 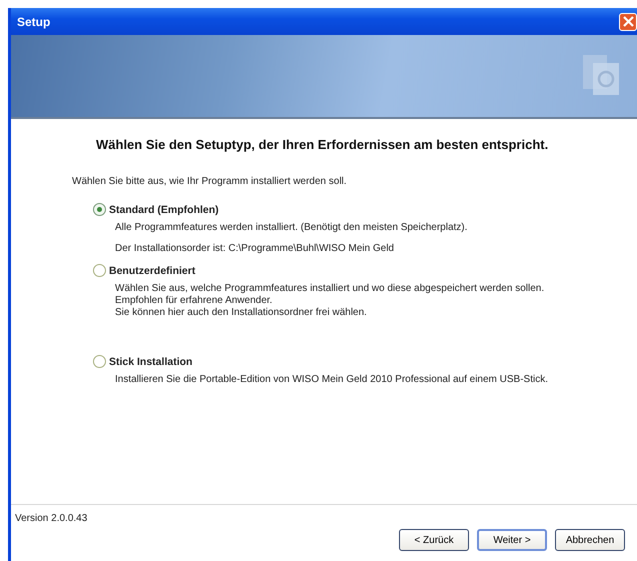 I want to click on option-description: Alle Programmfeatures werden installiert. (Benötigt den meisten Speicherplatz)., so click(x=291, y=228).